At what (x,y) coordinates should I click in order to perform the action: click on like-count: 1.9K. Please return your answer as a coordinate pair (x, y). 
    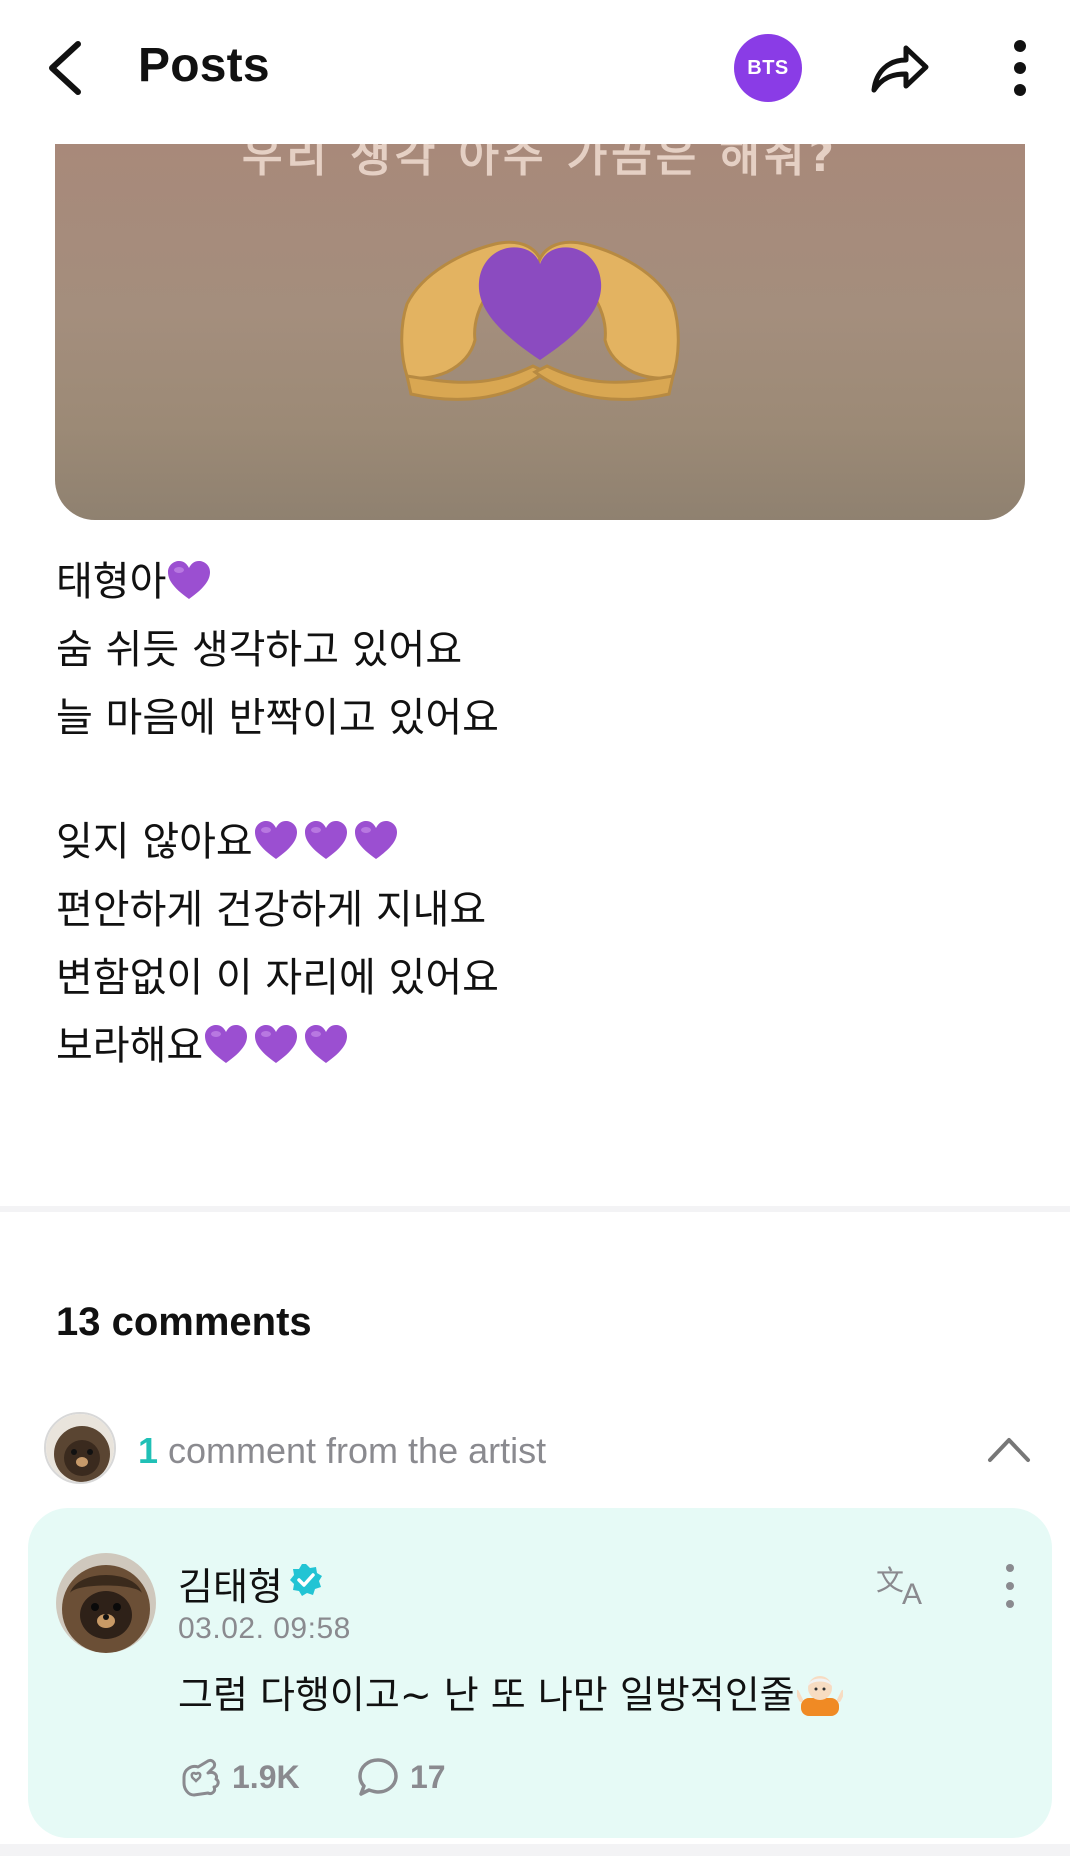
    Looking at the image, I should click on (266, 1776).